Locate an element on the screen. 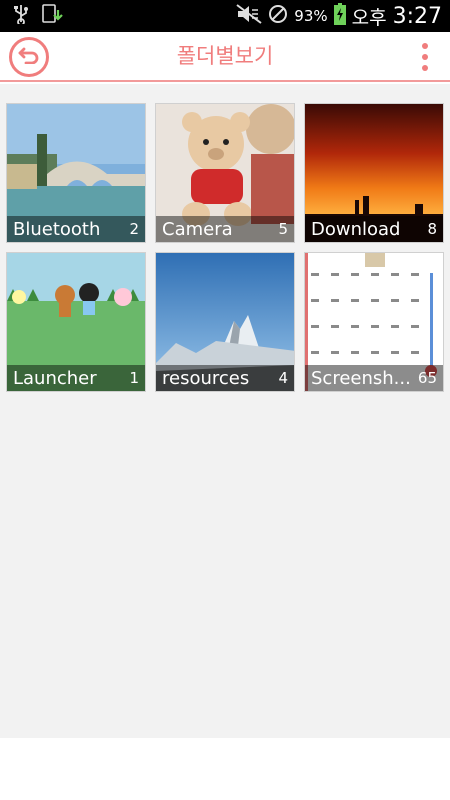 The width and height of the screenshot is (450, 800). bottom-area is located at coordinates (225, 769).